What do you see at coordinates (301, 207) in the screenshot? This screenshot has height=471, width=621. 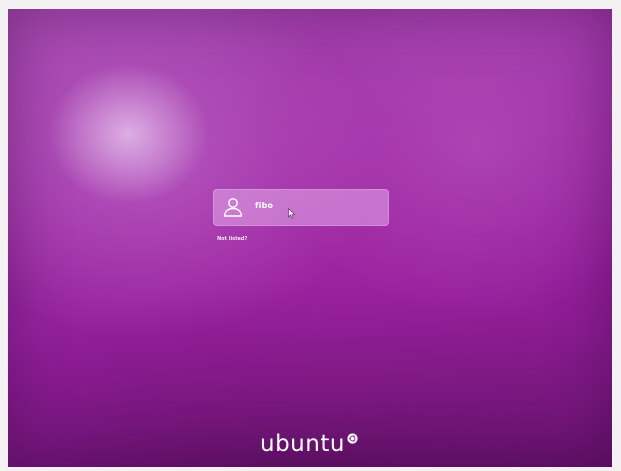 I see `user-entry-fibo: fibo` at bounding box center [301, 207].